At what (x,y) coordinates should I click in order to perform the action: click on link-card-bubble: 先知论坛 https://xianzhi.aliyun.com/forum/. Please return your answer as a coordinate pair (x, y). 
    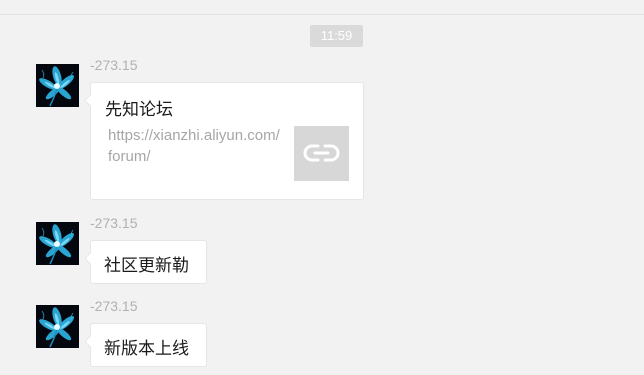
    Looking at the image, I should click on (227, 141).